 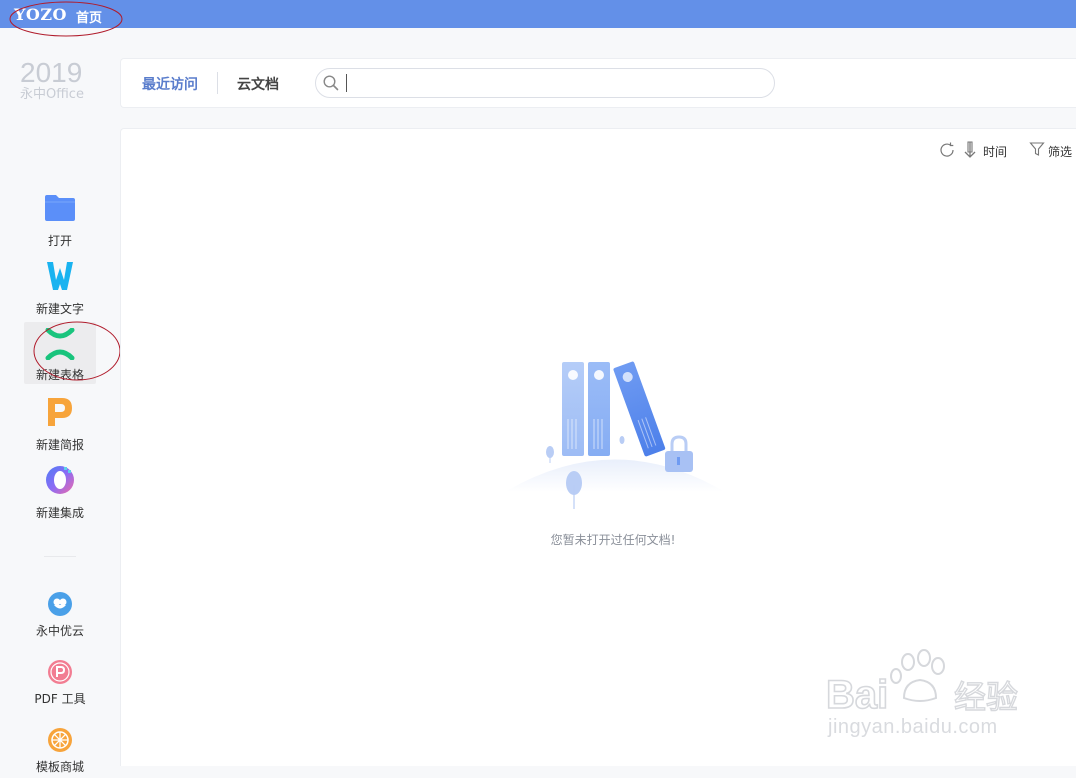 What do you see at coordinates (59, 513) in the screenshot?
I see `sidebar-item-label: 新建集成` at bounding box center [59, 513].